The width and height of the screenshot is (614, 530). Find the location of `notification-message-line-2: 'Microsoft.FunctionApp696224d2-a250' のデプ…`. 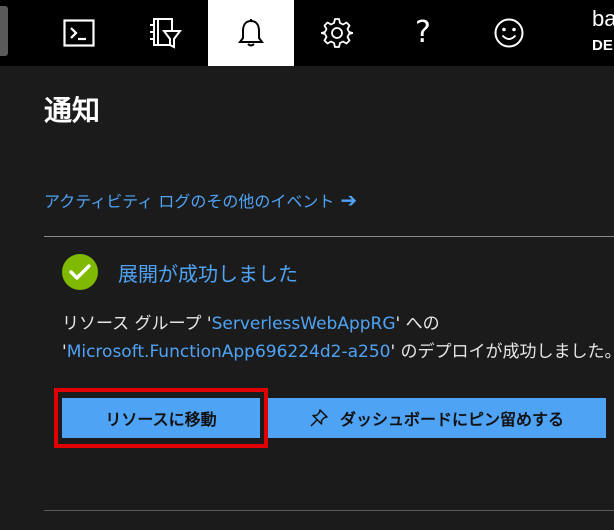

notification-message-line-2: 'Microsoft.FunctionApp696224d2-a250' のデプ… is located at coordinates (338, 352).